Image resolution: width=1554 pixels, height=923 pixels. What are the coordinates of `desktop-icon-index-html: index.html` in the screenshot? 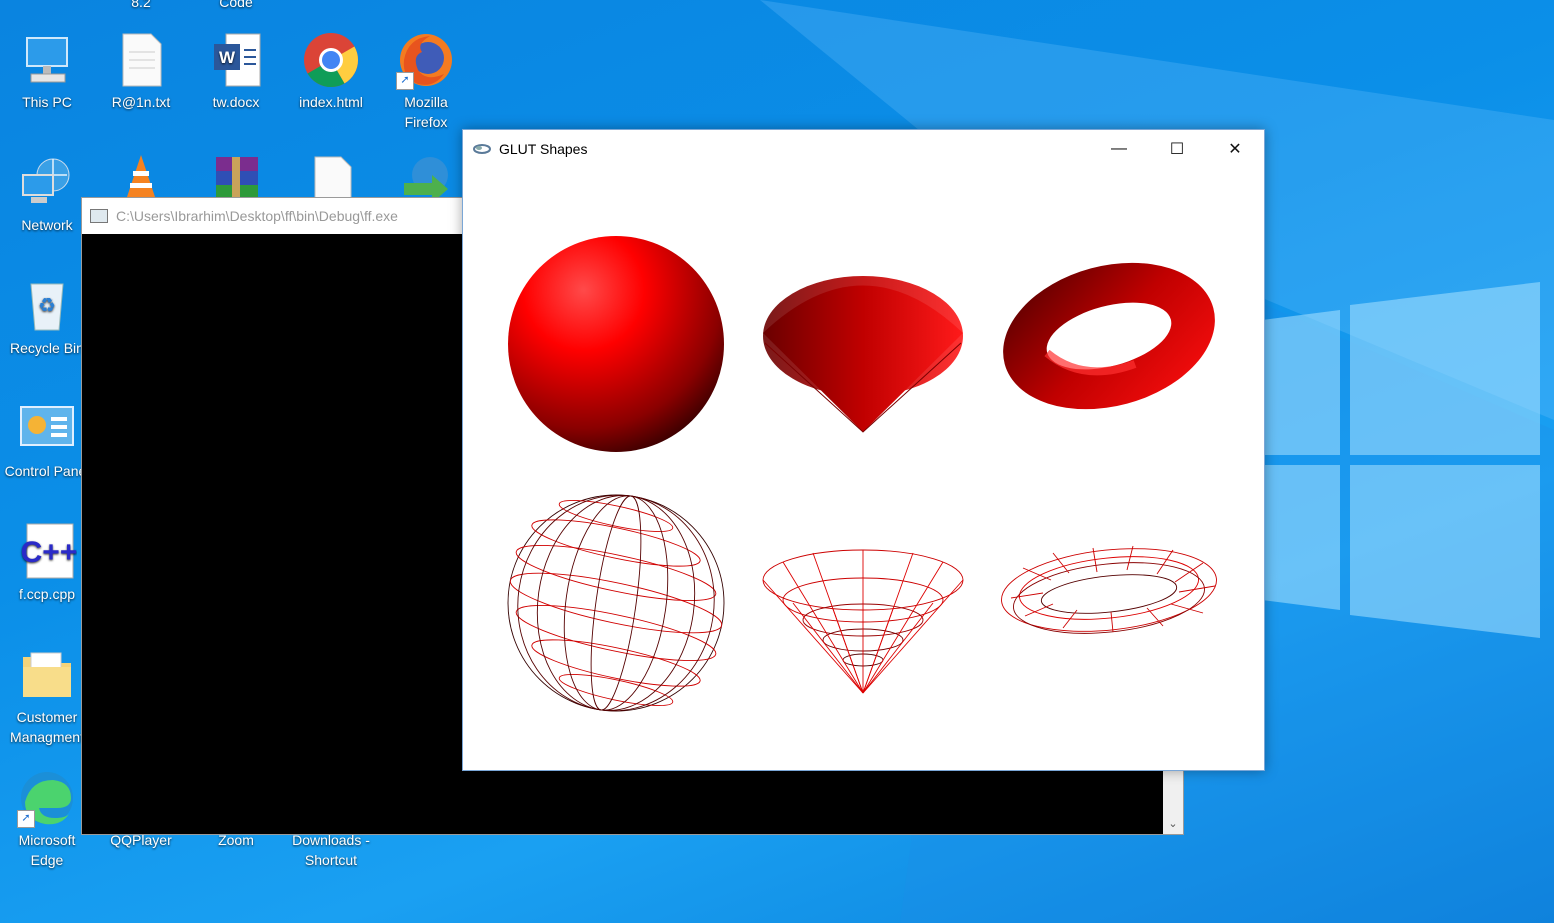 It's located at (331, 71).